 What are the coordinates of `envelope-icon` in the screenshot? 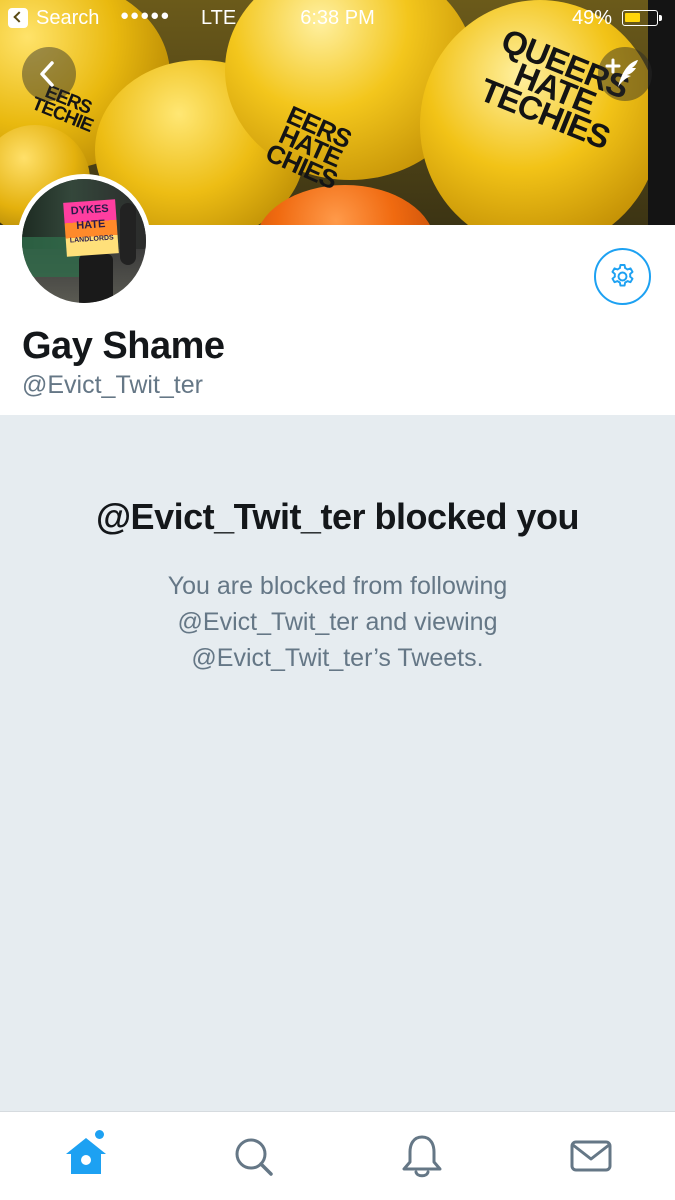 It's located at (591, 1156).